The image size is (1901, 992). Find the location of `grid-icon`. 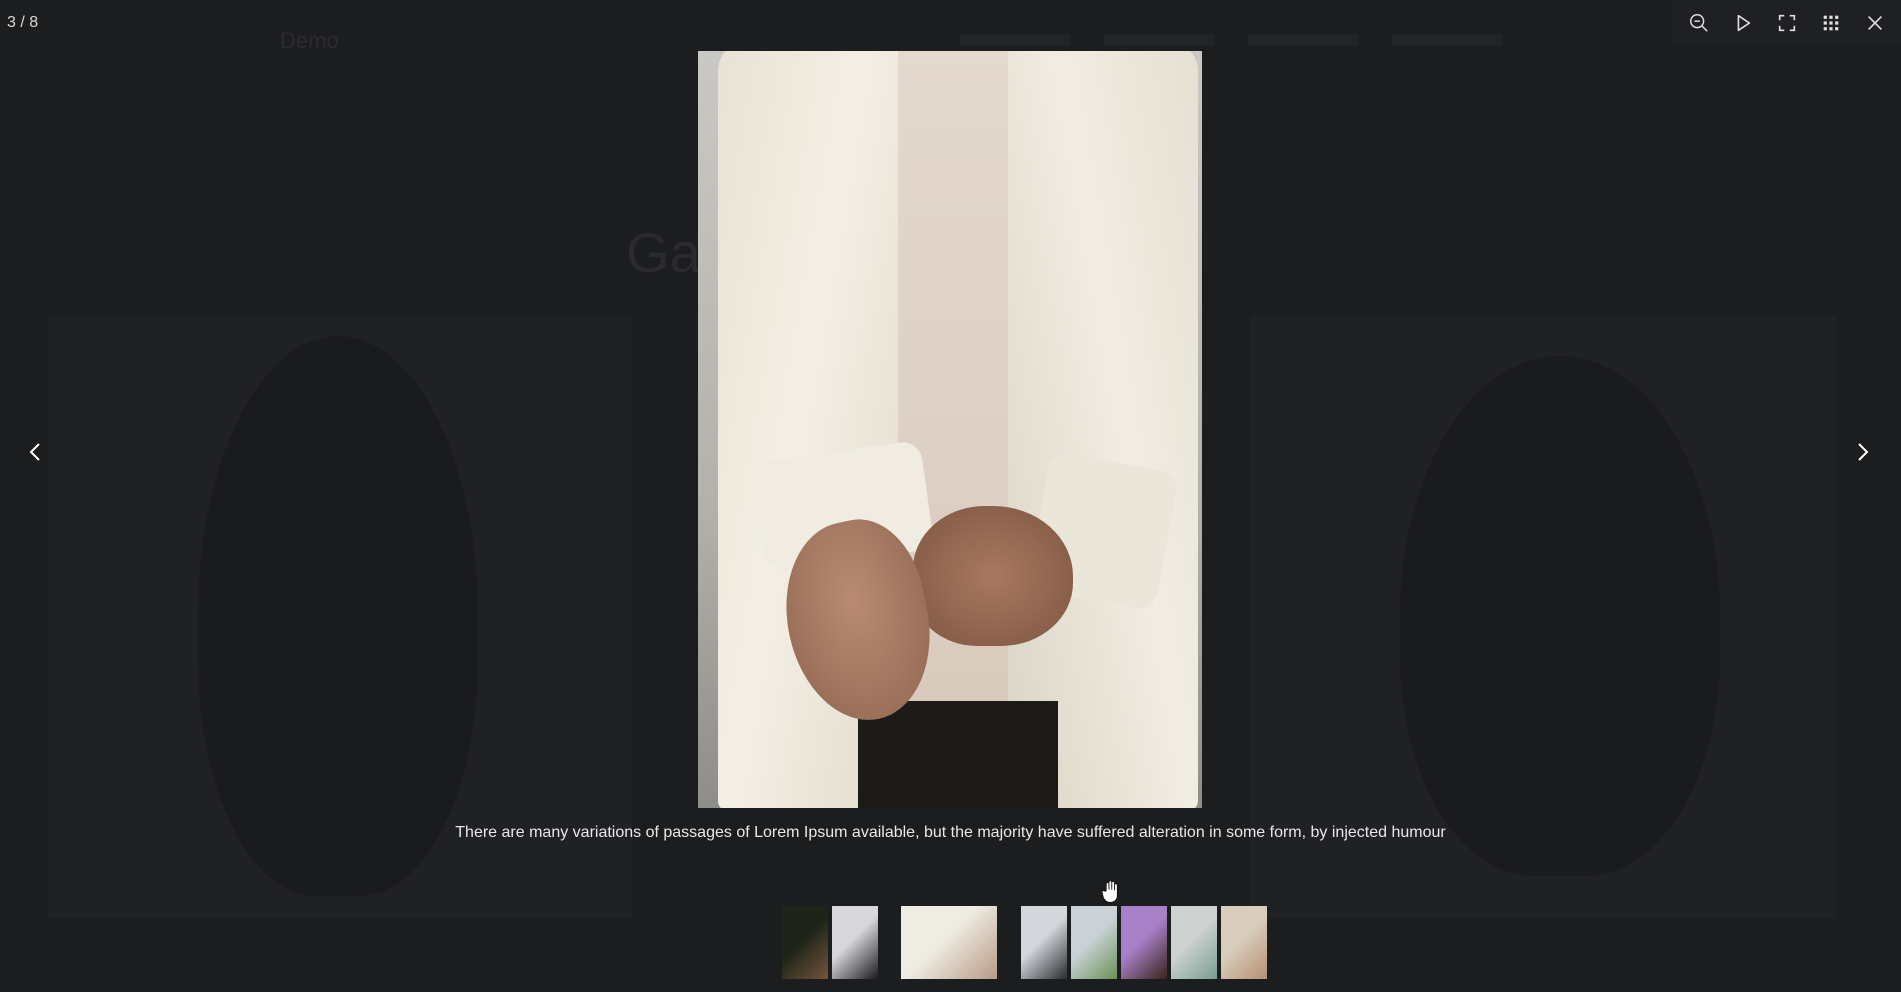

grid-icon is located at coordinates (1831, 22).